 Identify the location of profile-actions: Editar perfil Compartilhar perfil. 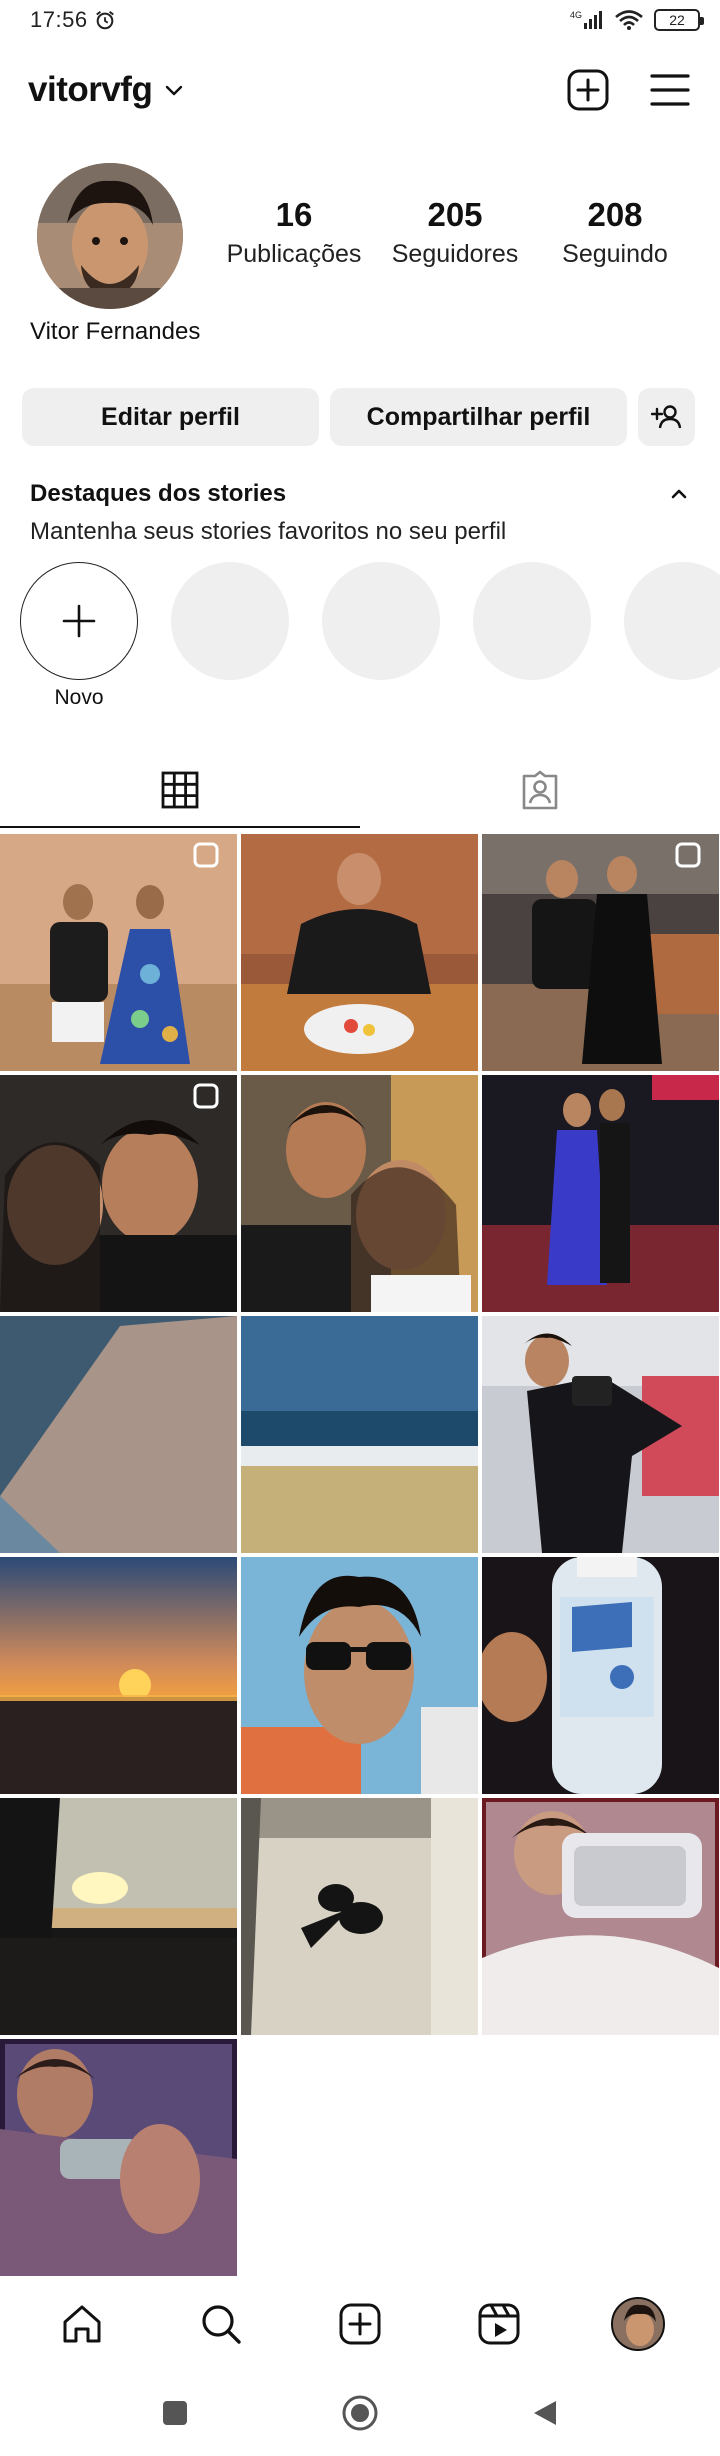
(360, 417).